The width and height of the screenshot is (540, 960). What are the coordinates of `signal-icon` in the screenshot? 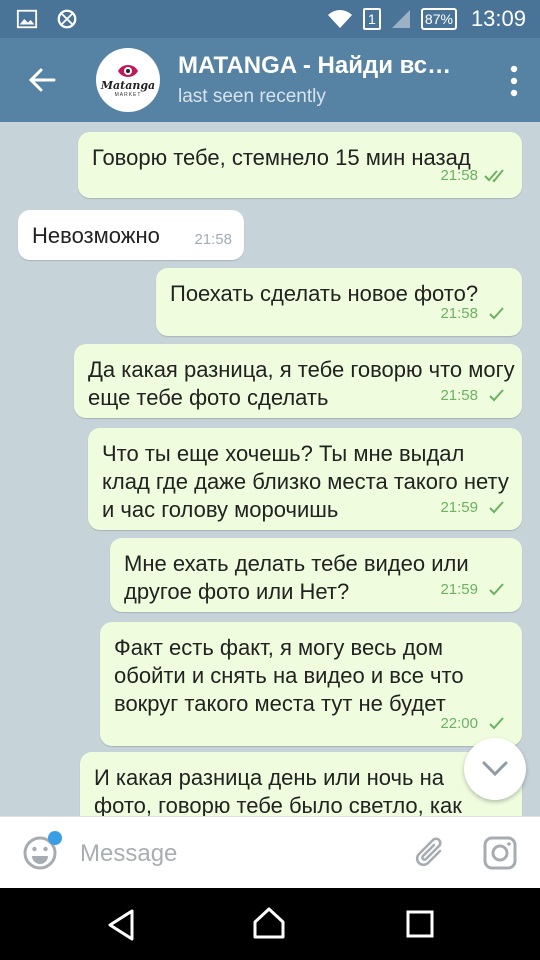 It's located at (400, 19).